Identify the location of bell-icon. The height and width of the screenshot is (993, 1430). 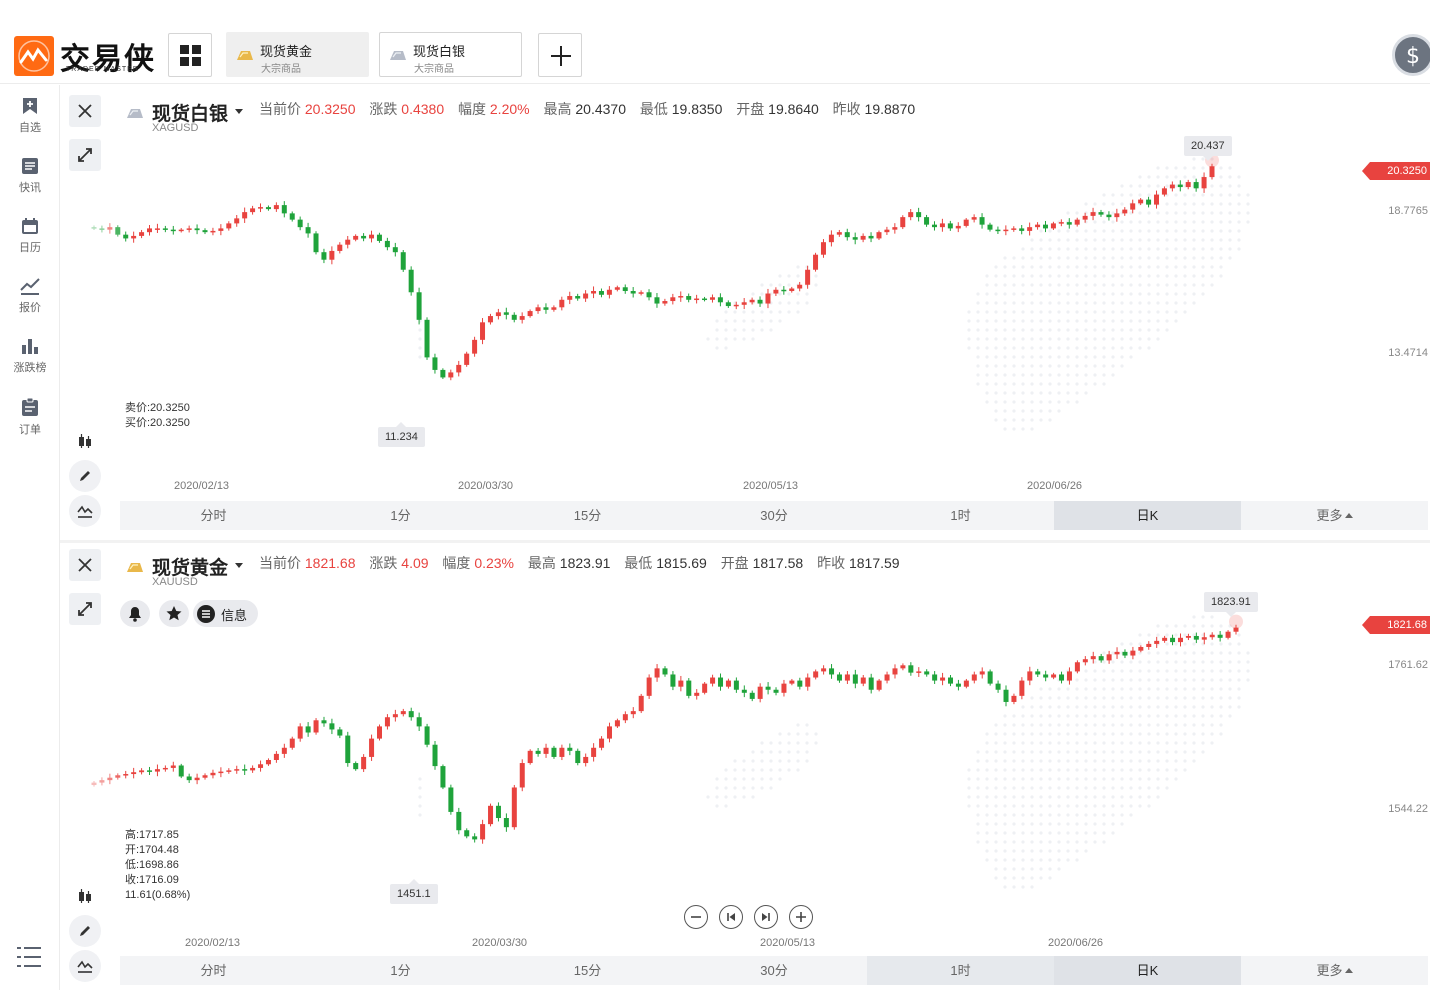
(135, 614).